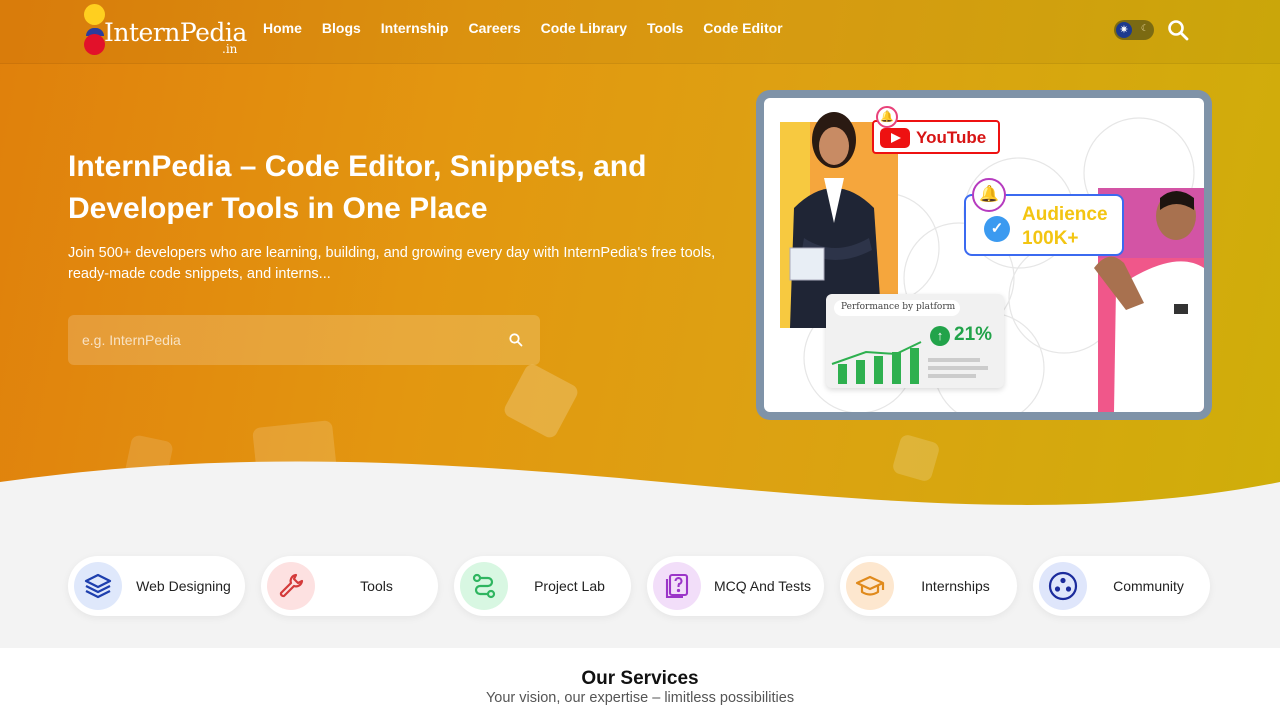 This screenshot has height=720, width=1280. Describe the element at coordinates (341, 28) in the screenshot. I see `nav-blogs: Blogs` at that location.